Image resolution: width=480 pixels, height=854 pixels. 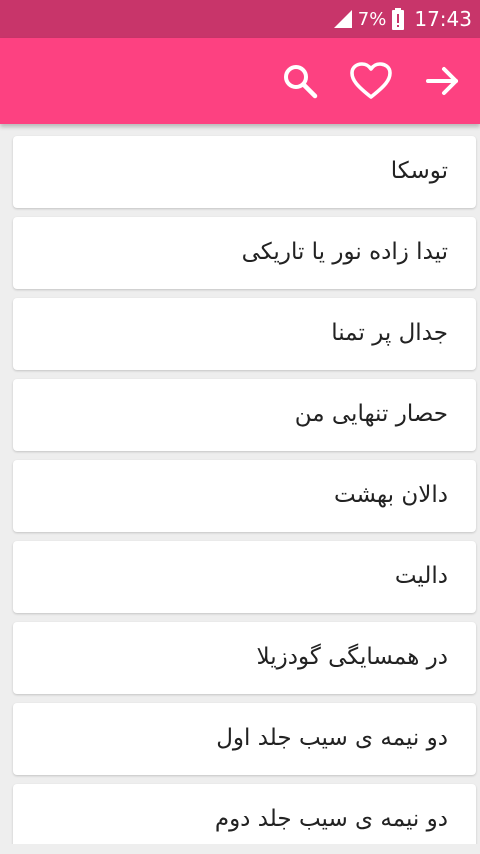 I want to click on battery-percent: 7%, so click(x=372, y=19).